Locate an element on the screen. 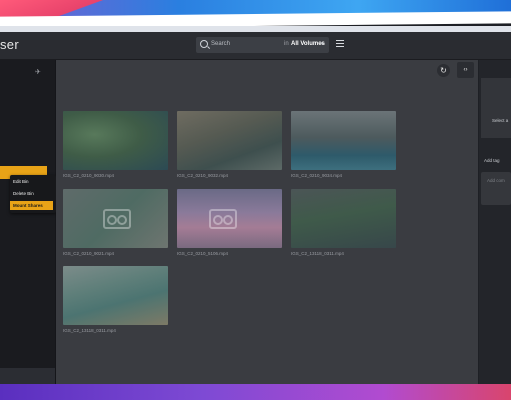  collapse-panel-icon: ‹› is located at coordinates (465, 70).